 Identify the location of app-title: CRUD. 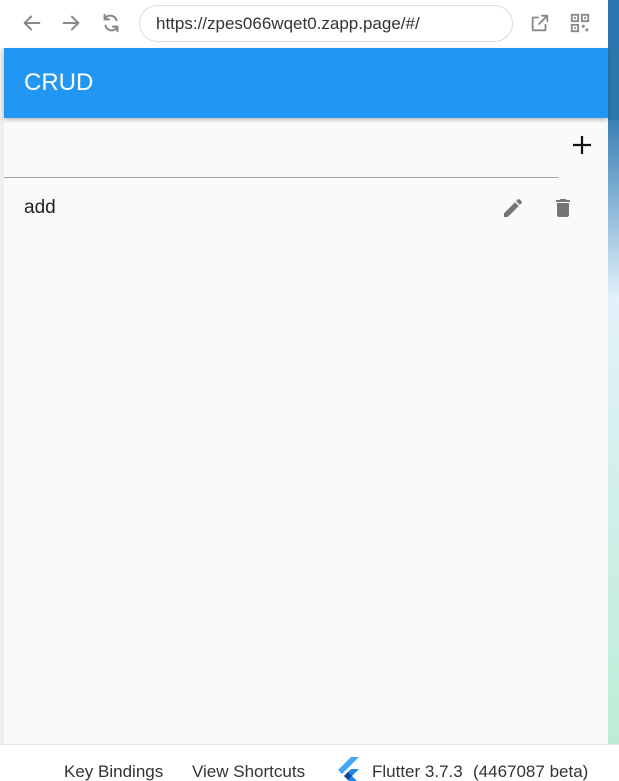
(59, 82).